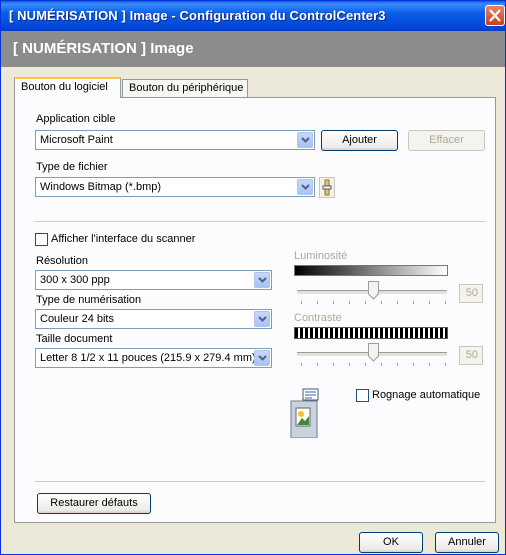 The height and width of the screenshot is (555, 506). What do you see at coordinates (371, 333) in the screenshot?
I see `contrast-pattern` at bounding box center [371, 333].